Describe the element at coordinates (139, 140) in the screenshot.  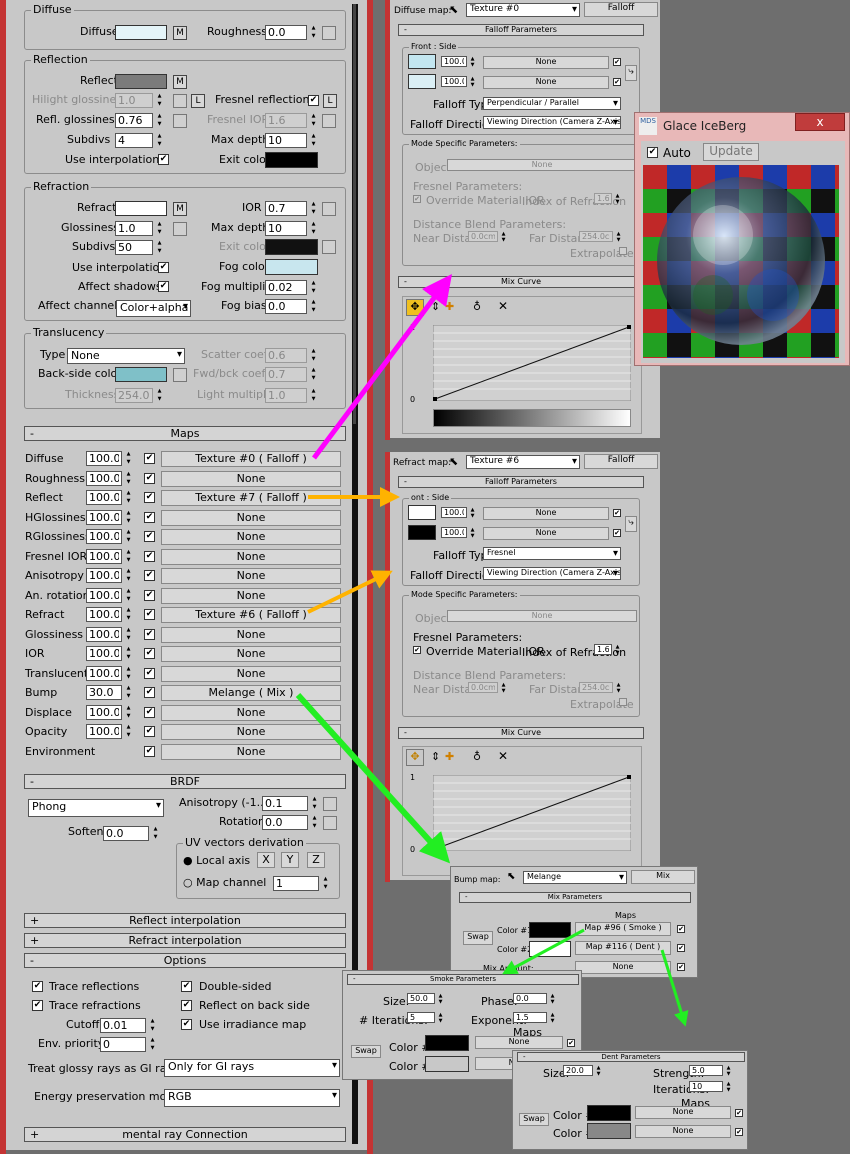
I see `refl-subdivs-spinner: ▲▼` at that location.